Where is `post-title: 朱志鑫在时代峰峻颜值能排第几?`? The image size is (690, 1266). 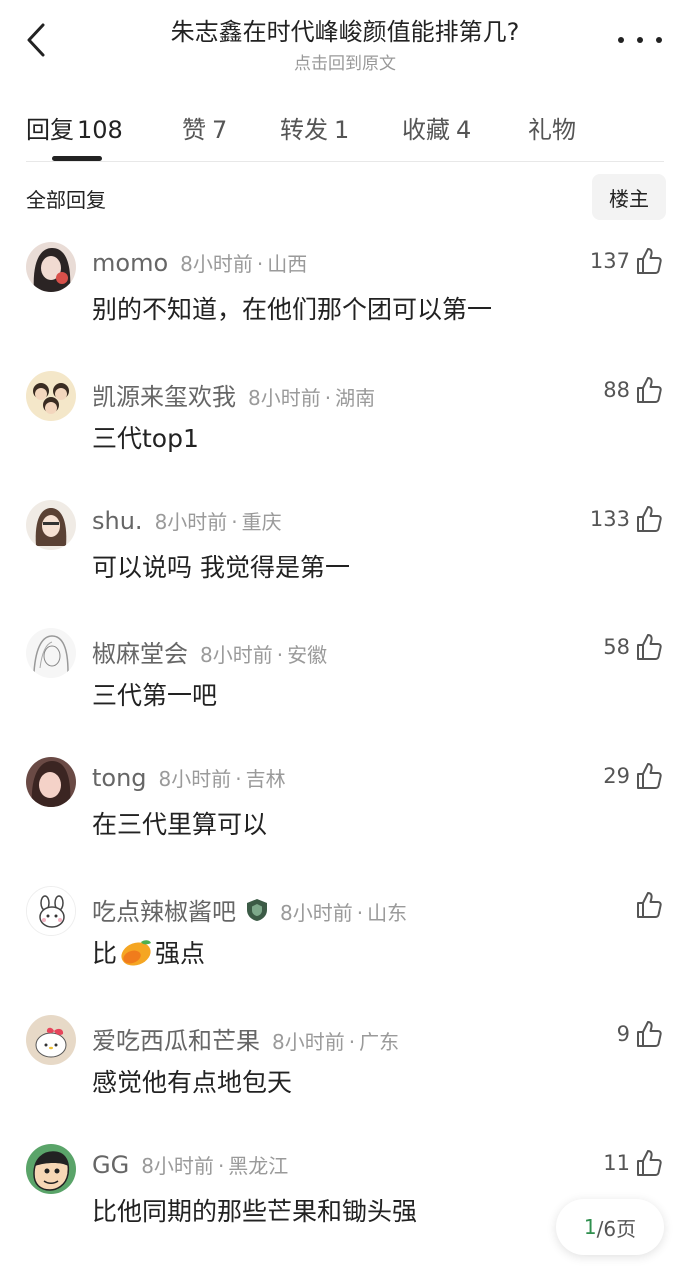 post-title: 朱志鑫在时代峰峻颜值能排第几? is located at coordinates (345, 29).